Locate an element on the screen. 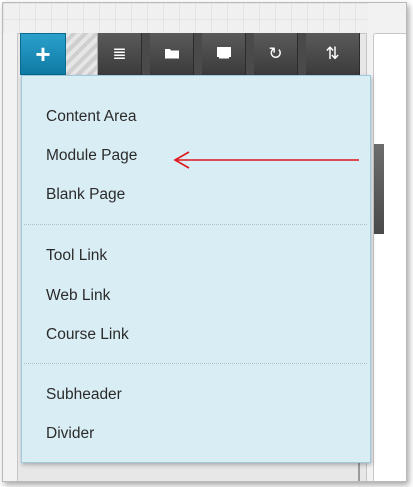  course-menu-toolbar: + ≣ ↻ ⇅ is located at coordinates (190, 54).